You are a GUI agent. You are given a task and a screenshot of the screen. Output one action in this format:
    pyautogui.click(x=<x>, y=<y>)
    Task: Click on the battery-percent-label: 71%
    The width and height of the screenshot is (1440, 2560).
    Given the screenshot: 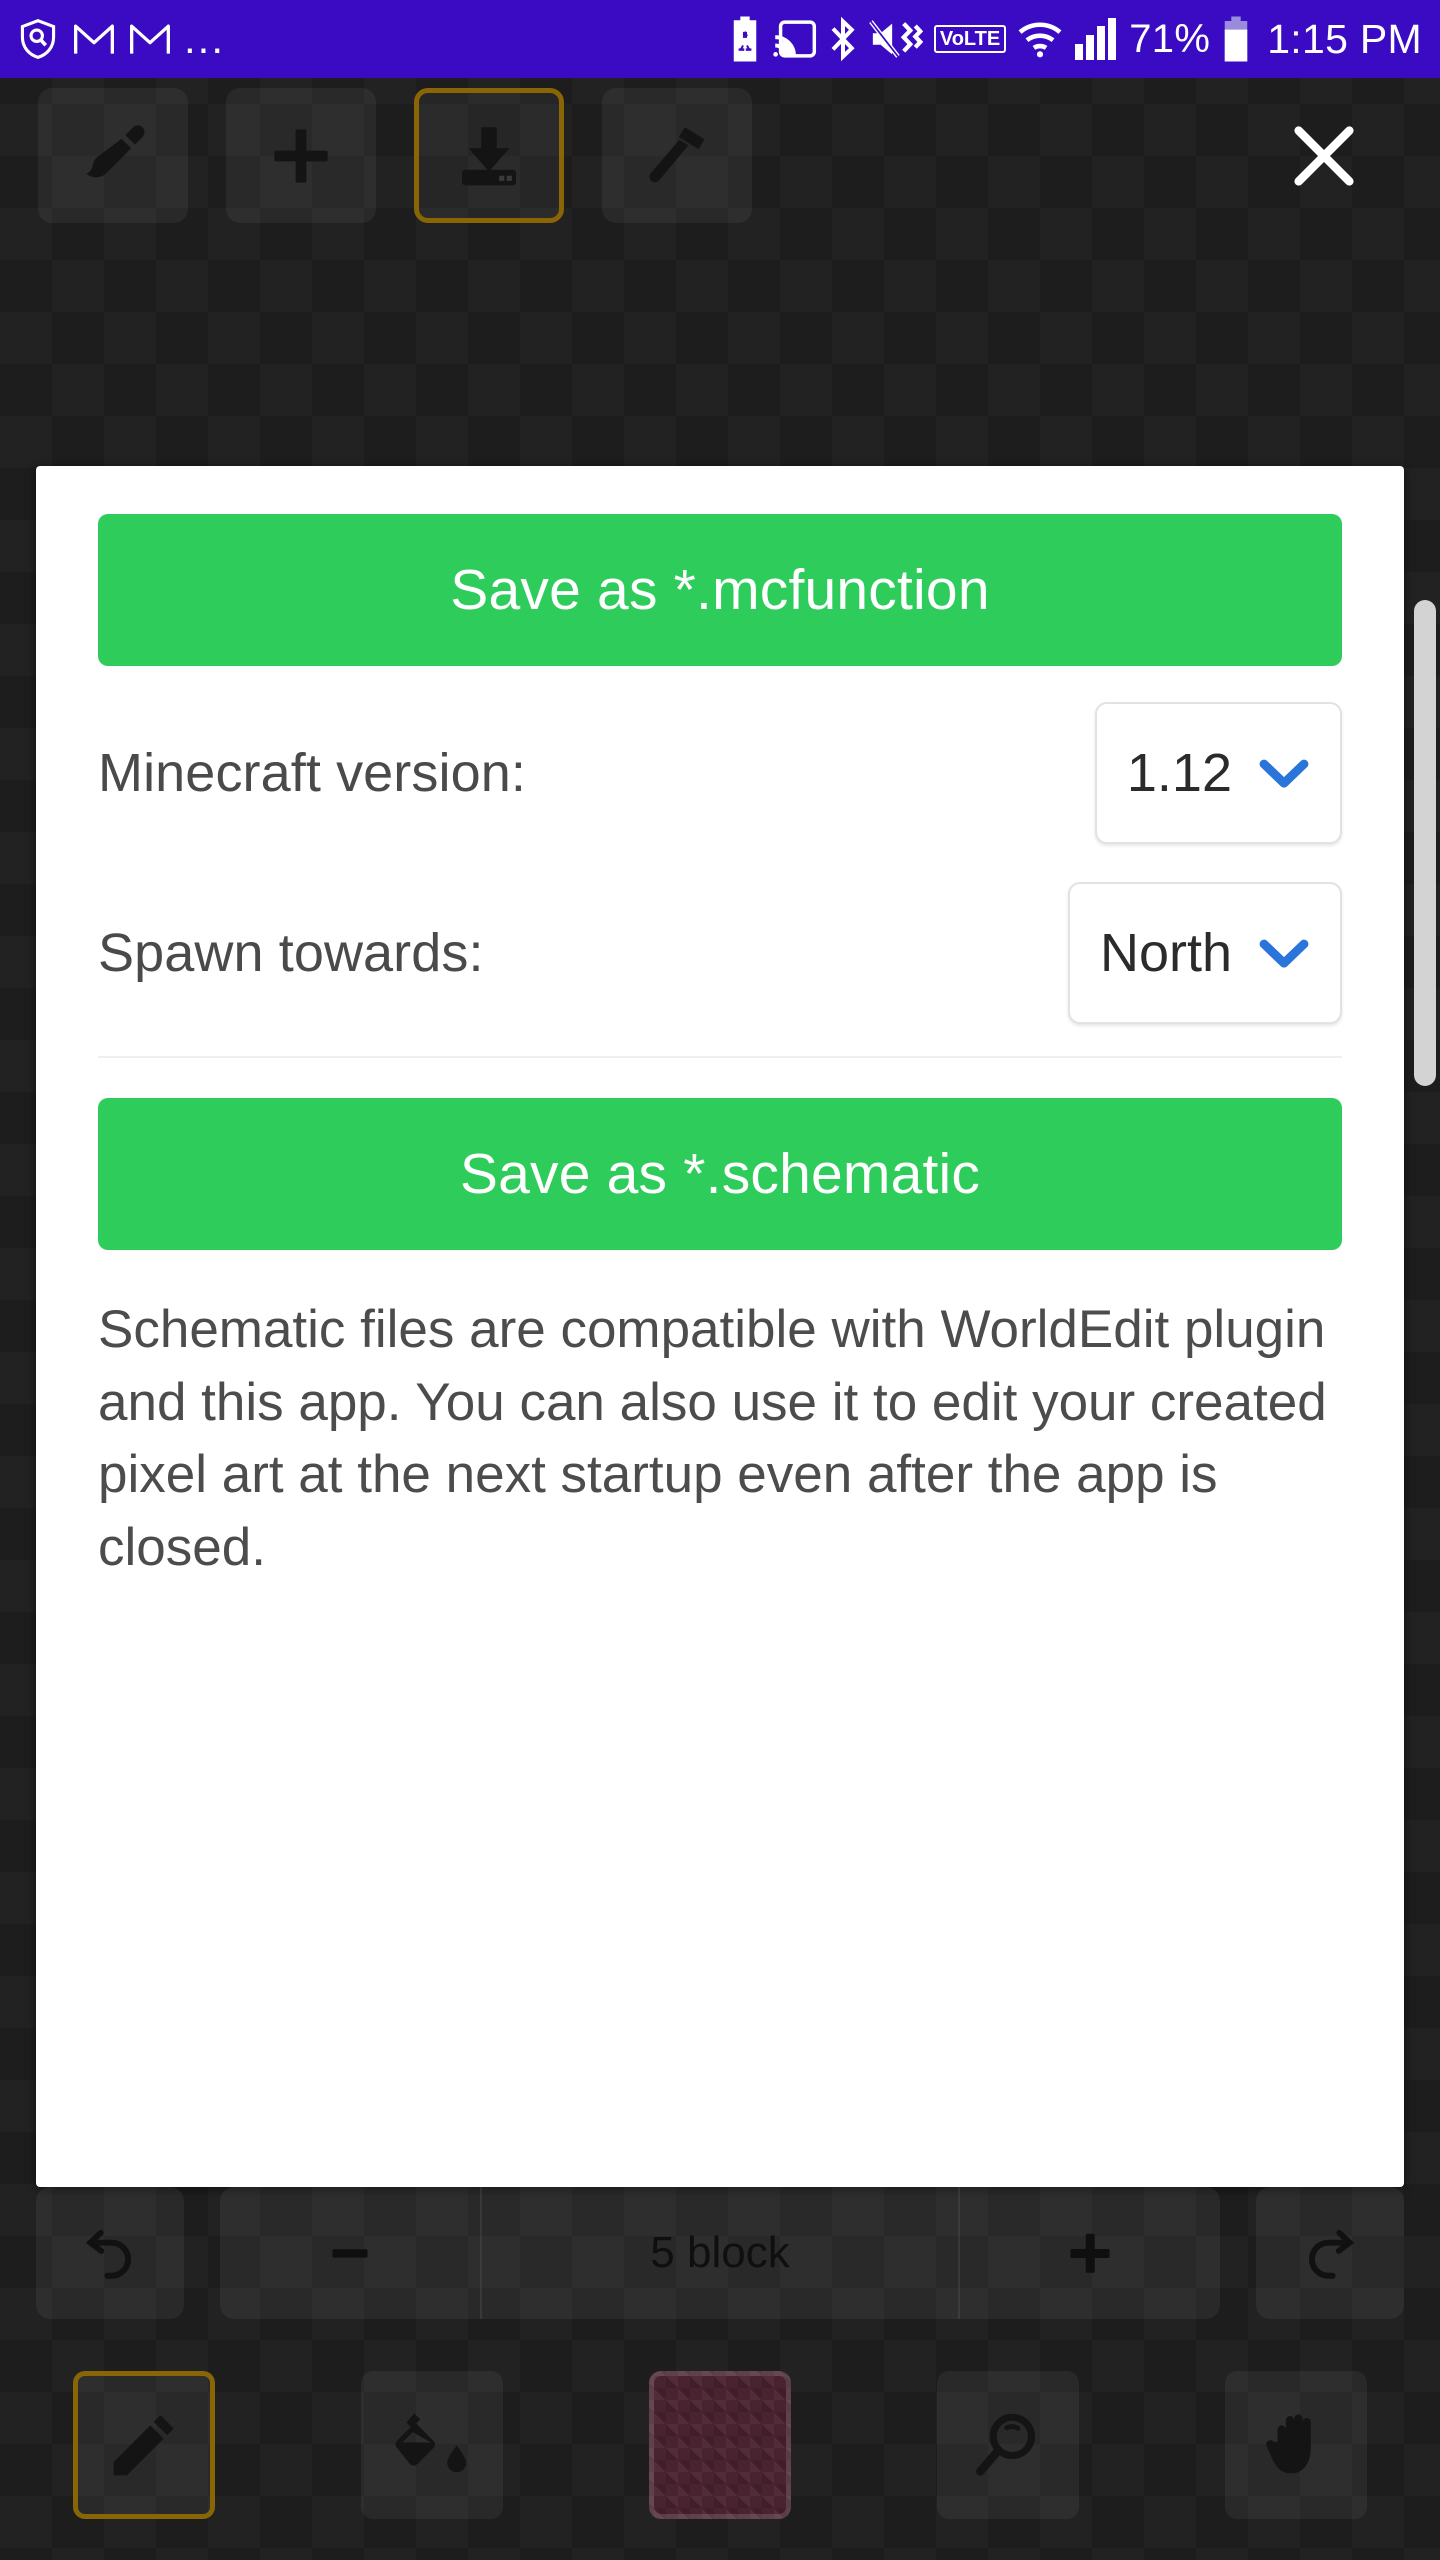 What is the action you would take?
    pyautogui.click(x=1170, y=39)
    